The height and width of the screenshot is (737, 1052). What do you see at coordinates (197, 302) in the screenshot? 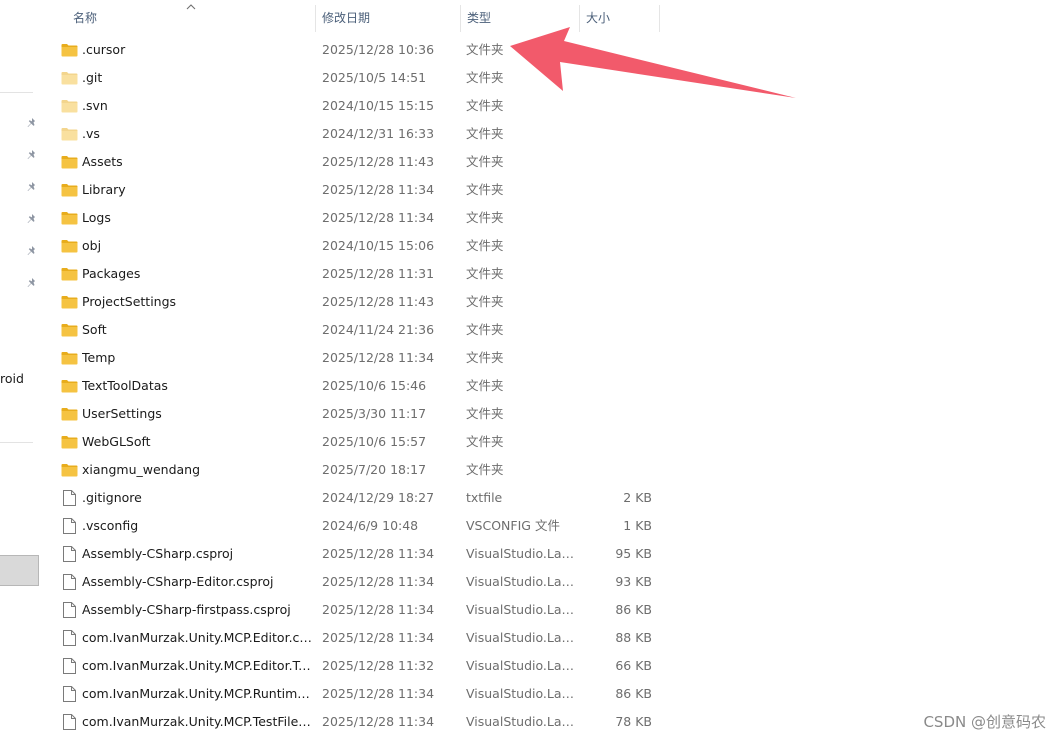
I see `file-name: ProjectSettings` at bounding box center [197, 302].